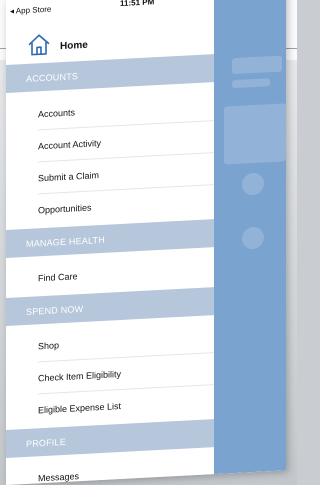  I want to click on home-label: Home, so click(74, 46).